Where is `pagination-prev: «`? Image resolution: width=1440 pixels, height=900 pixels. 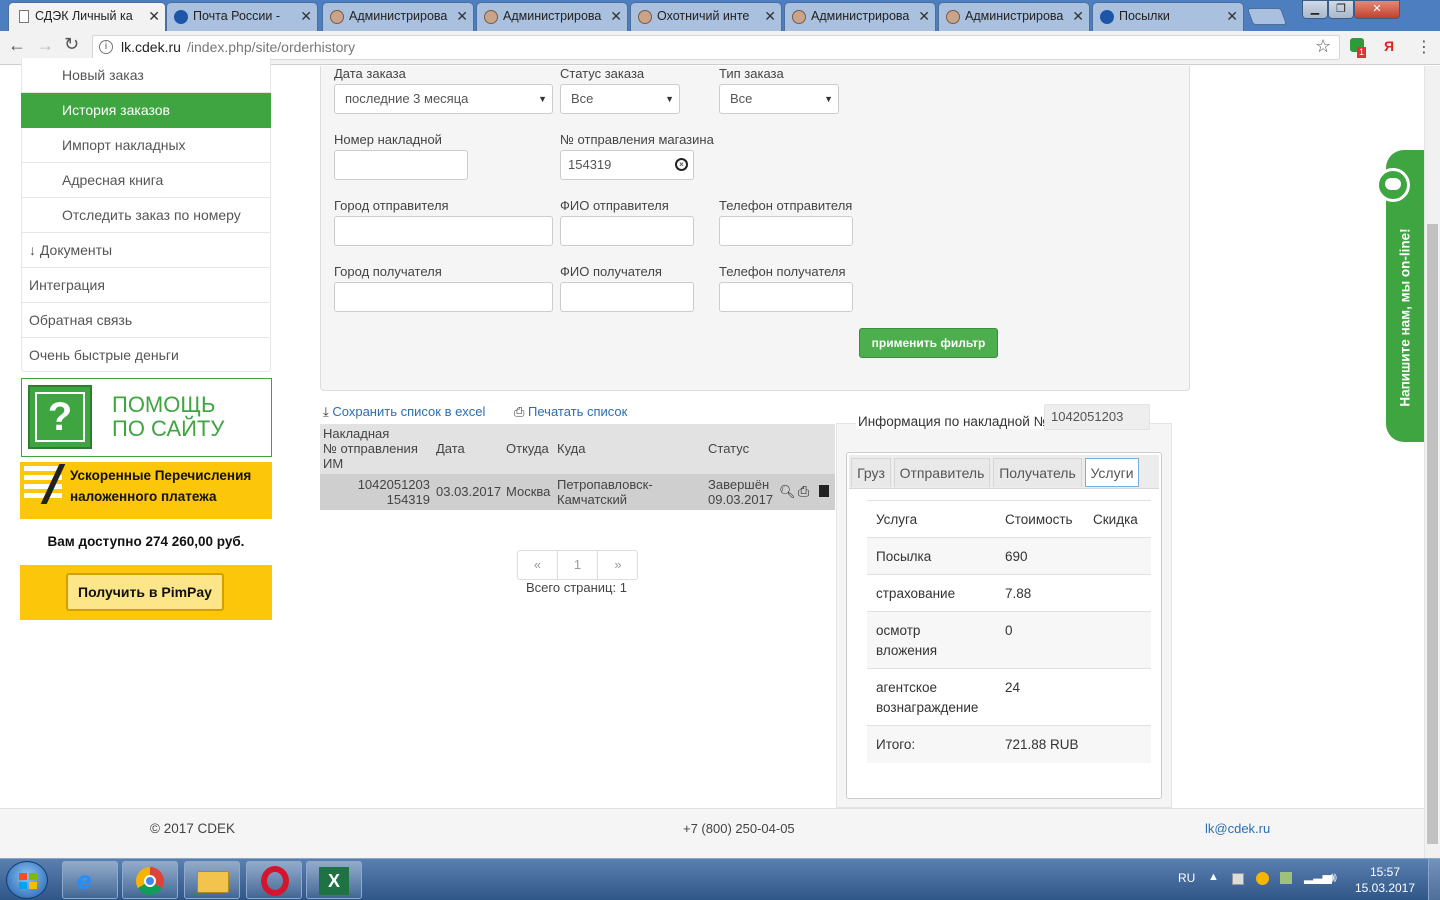 pagination-prev: « is located at coordinates (538, 565).